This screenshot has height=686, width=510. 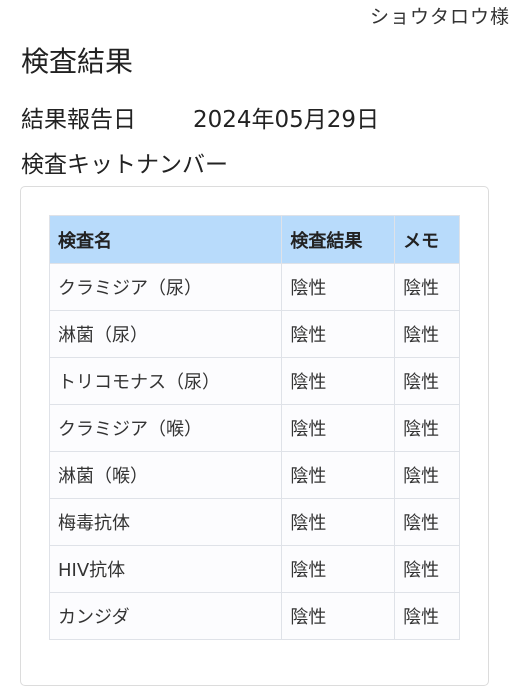 I want to click on table-row: HIV抗体 陰性 陰性, so click(x=254, y=569).